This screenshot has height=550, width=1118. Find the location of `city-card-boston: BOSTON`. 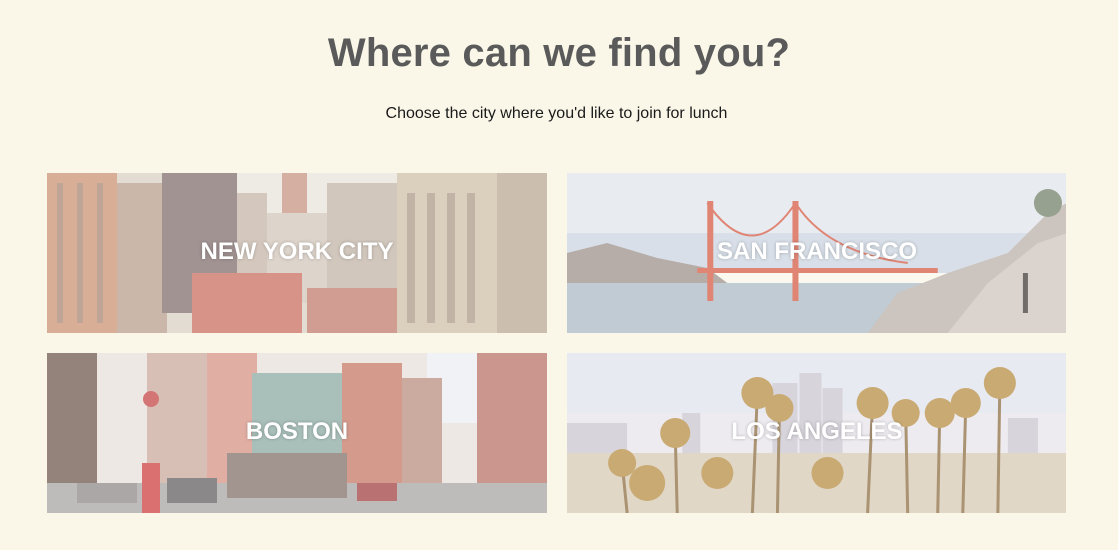

city-card-boston: BOSTON is located at coordinates (297, 433).